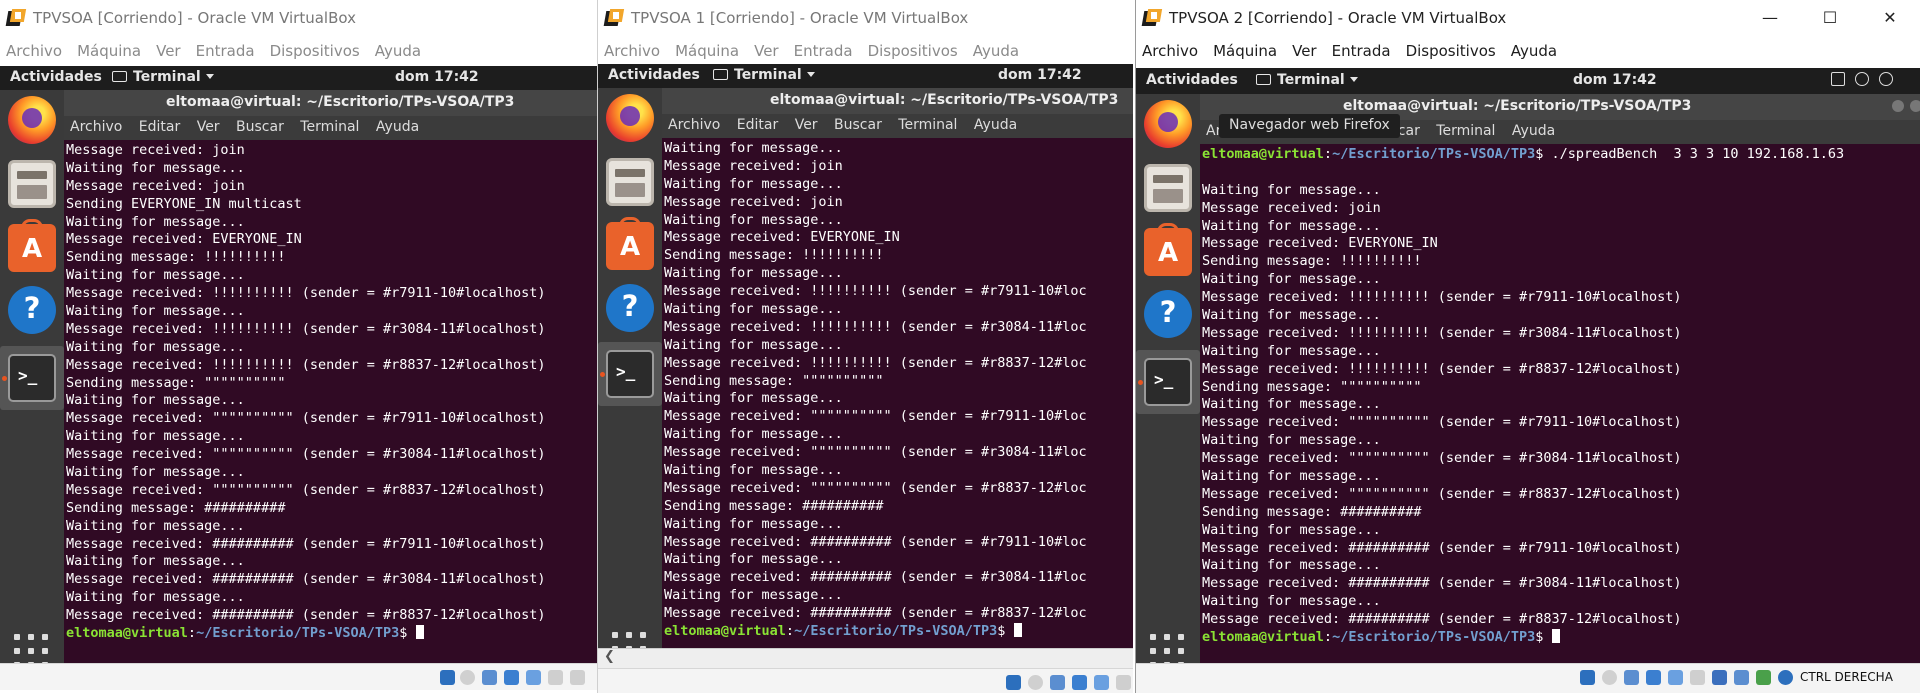 This screenshot has height=693, width=1920. What do you see at coordinates (1741, 677) in the screenshot?
I see `video-capture-icon` at bounding box center [1741, 677].